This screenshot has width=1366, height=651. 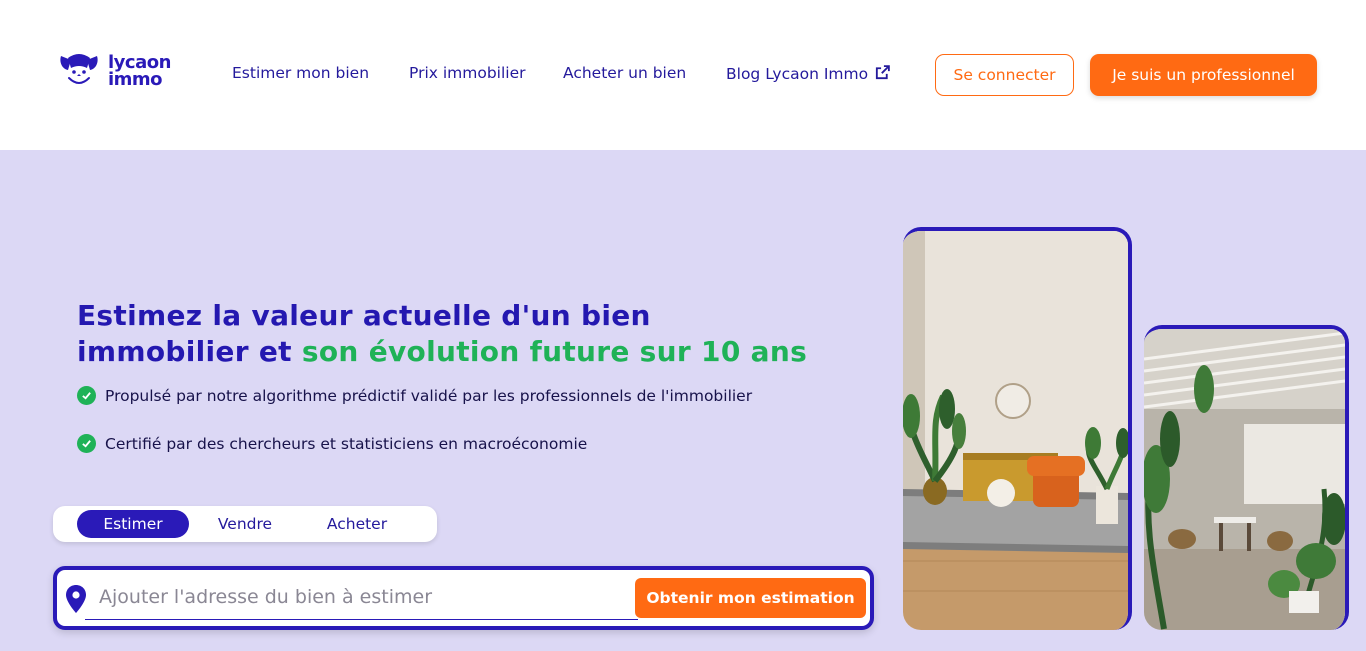 I want to click on logo: lycaon immo, so click(x=114, y=71).